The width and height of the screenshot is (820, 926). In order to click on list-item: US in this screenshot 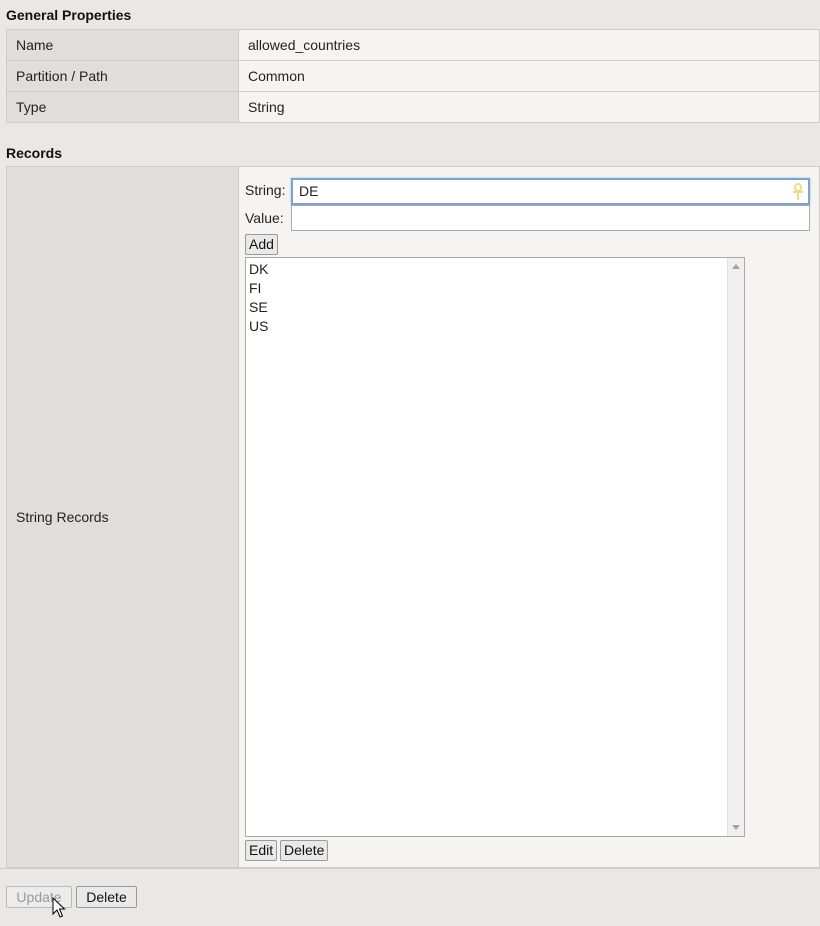, I will do `click(258, 326)`.